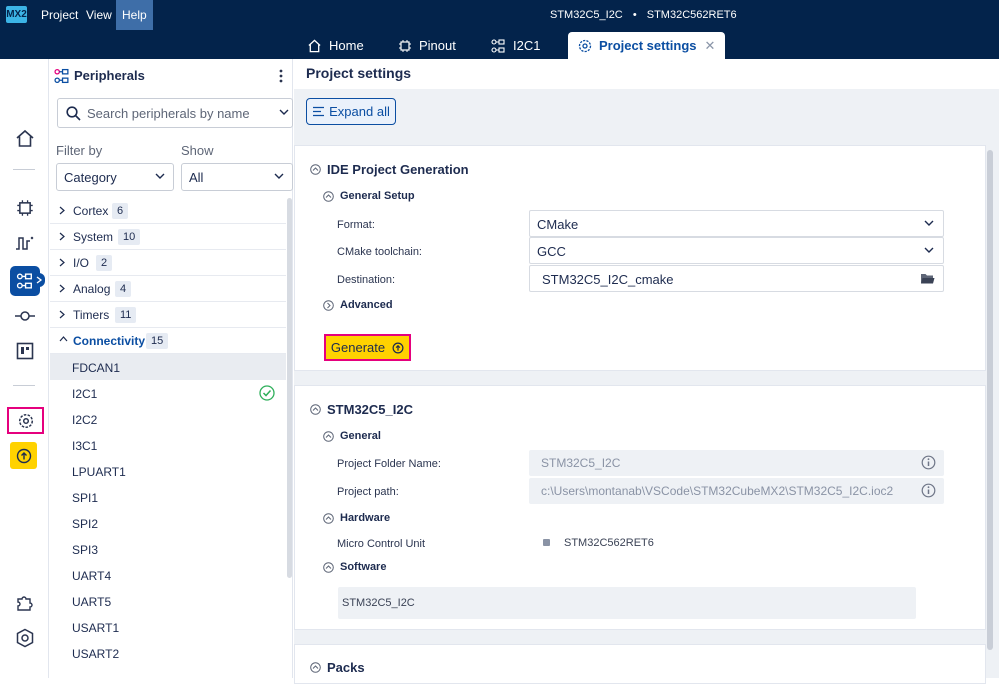 This screenshot has height=684, width=999. Describe the element at coordinates (25, 420) in the screenshot. I see `project-settings-icon` at that location.